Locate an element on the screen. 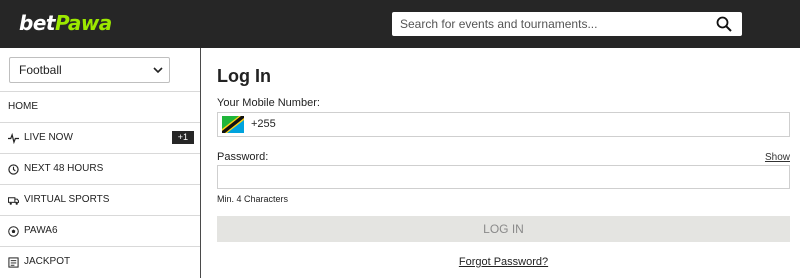  sidebar-item-label: LIVE NOW is located at coordinates (48, 137).